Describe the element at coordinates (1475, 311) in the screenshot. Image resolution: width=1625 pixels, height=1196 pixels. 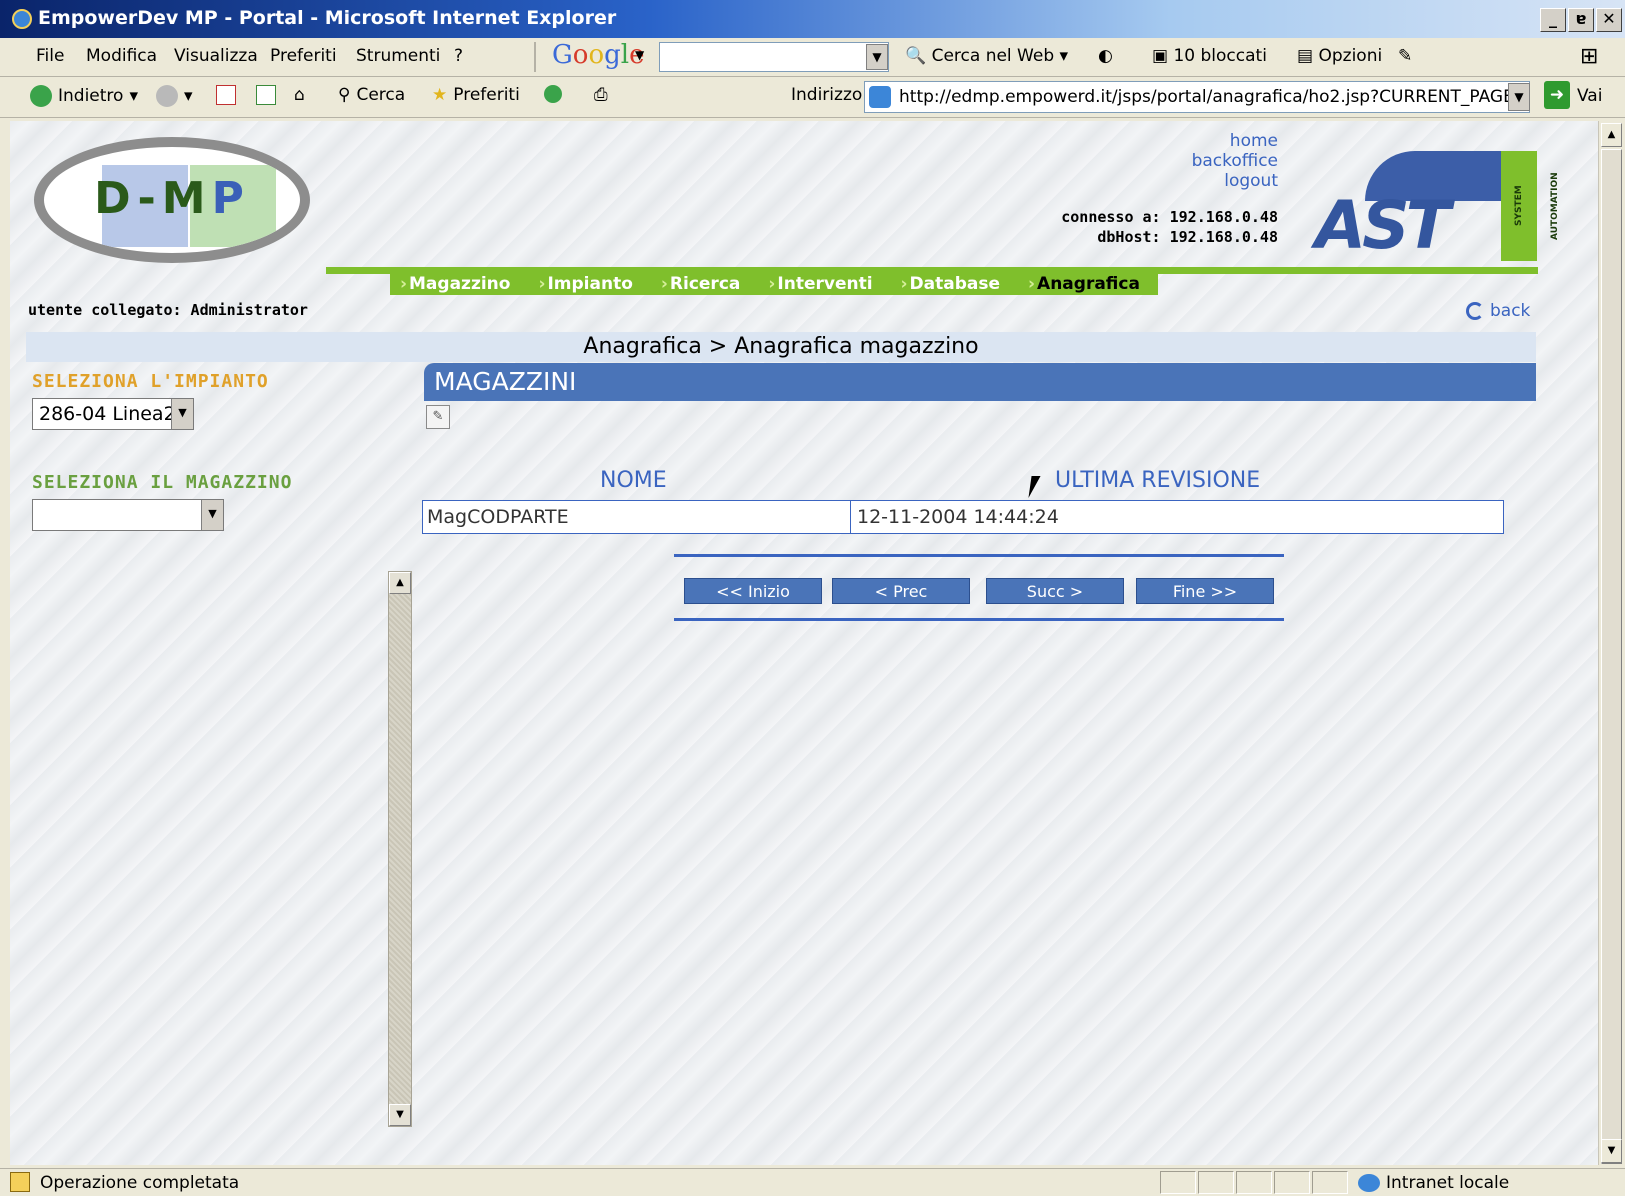
I see `back-icon` at that location.